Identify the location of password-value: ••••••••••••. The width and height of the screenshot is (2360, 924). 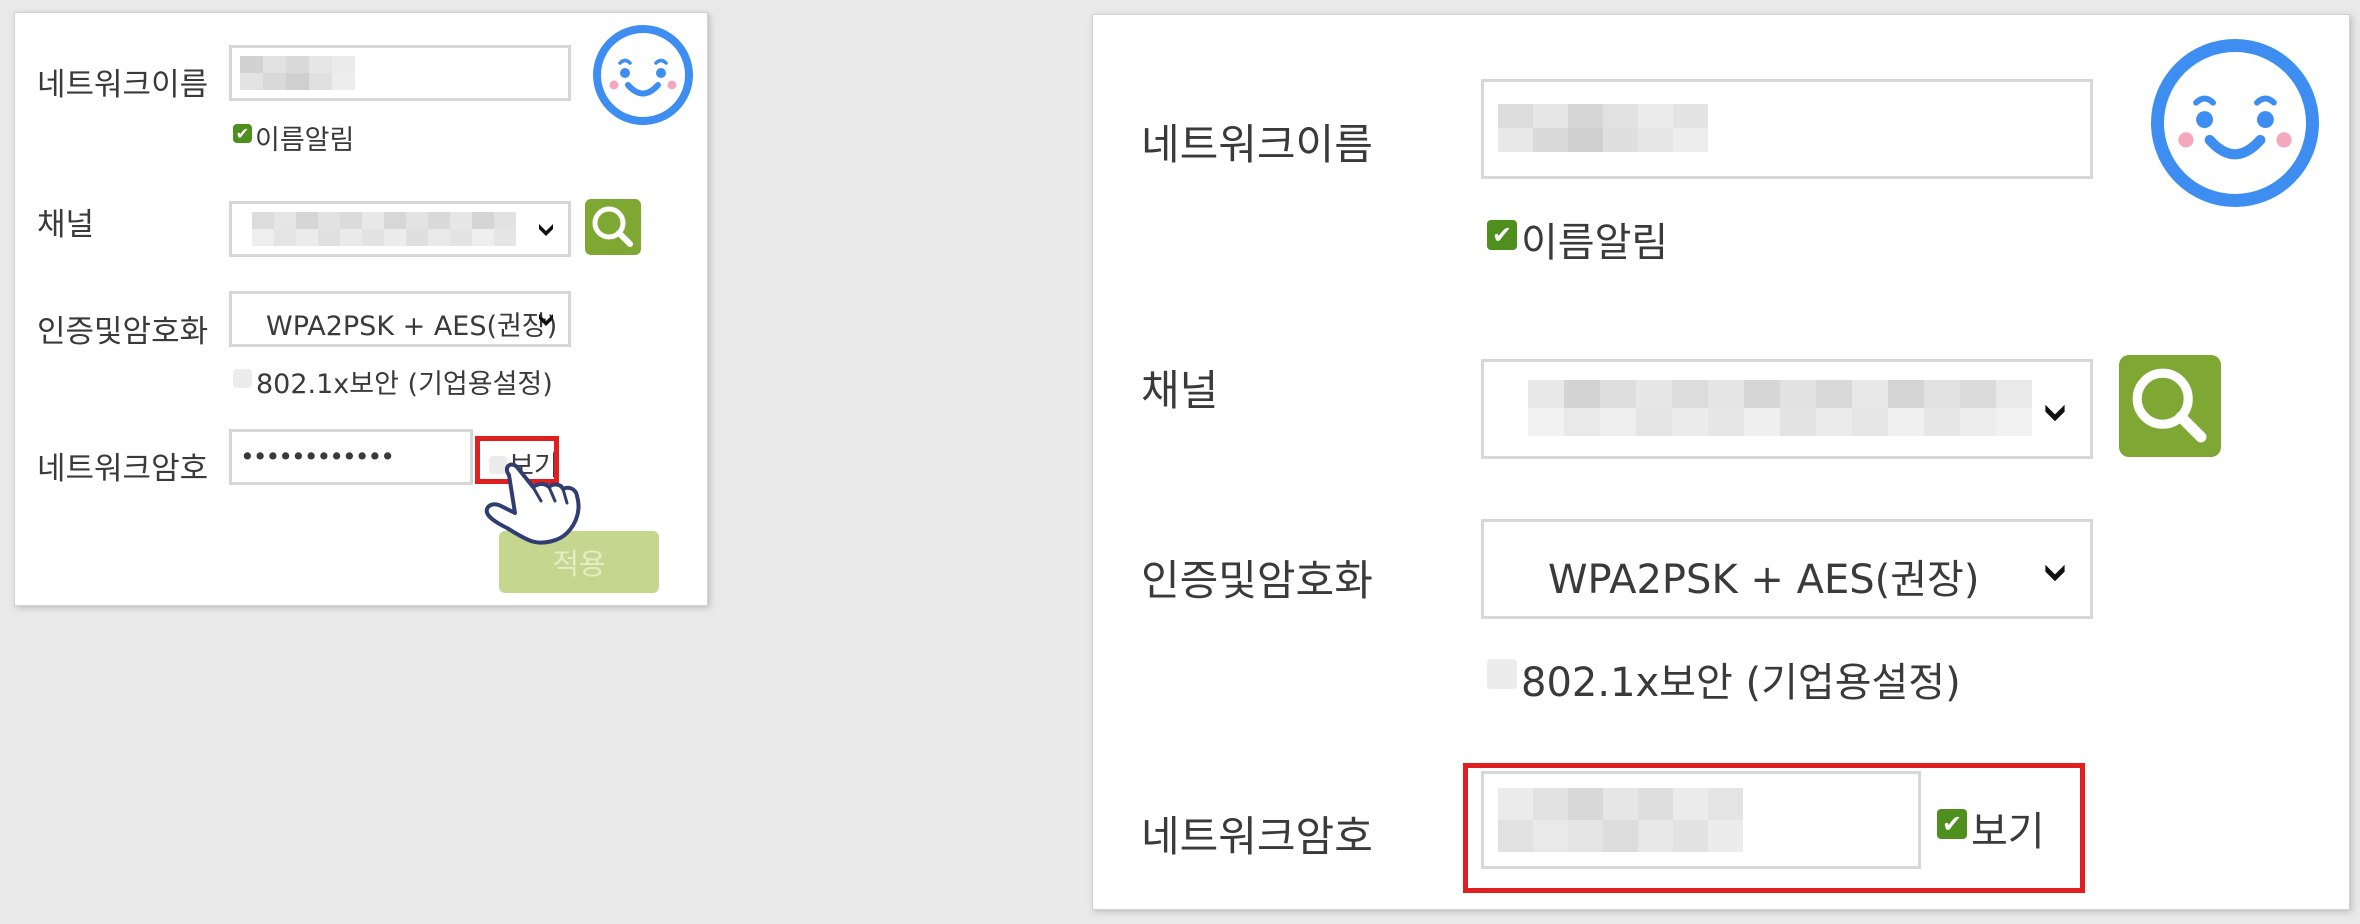
(317, 456).